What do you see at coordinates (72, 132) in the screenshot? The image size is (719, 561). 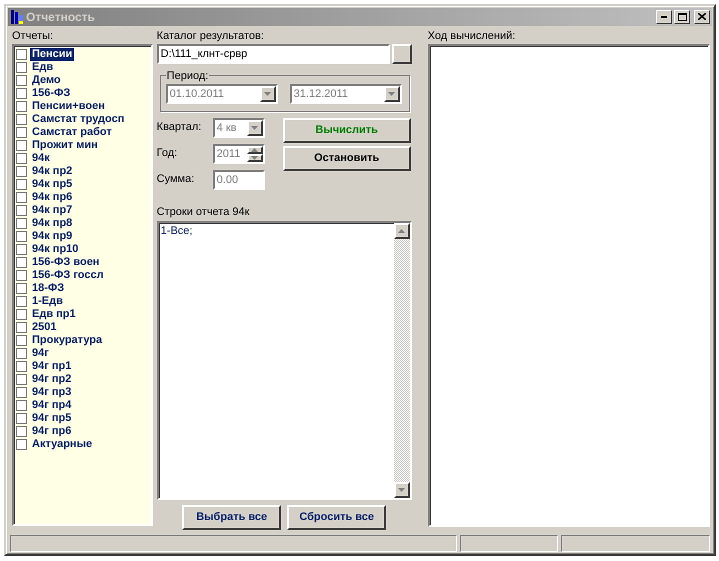 I see `report-item: Самстат работ` at bounding box center [72, 132].